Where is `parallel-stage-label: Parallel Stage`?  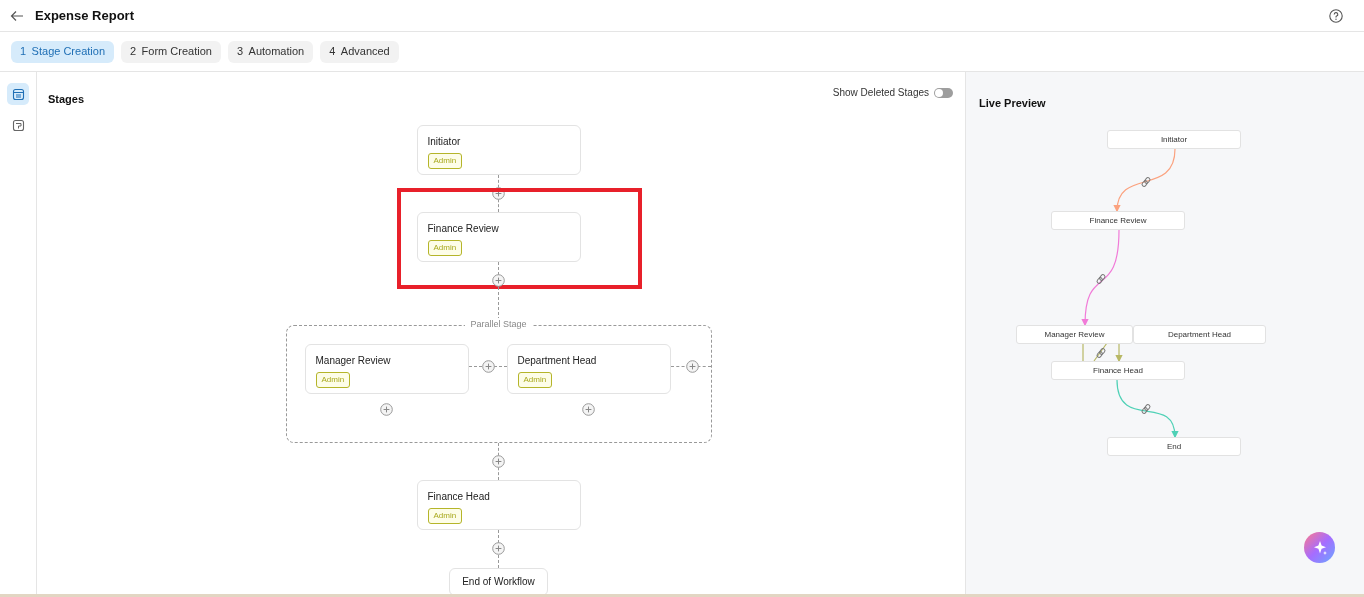 parallel-stage-label: Parallel Stage is located at coordinates (498, 323).